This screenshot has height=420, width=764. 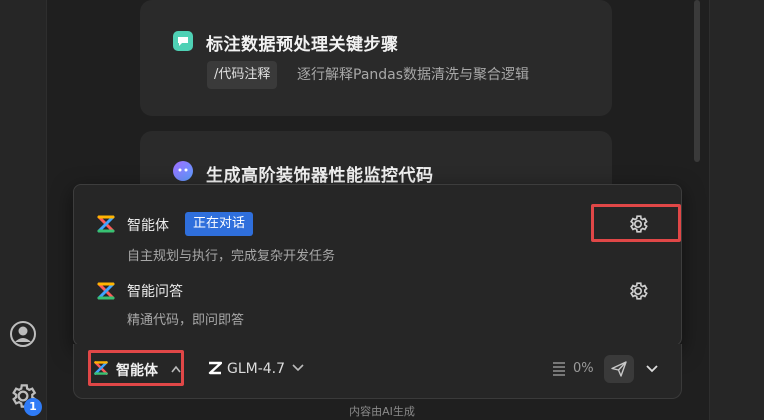 What do you see at coordinates (697, 81) in the screenshot?
I see `scrollbar-thumb` at bounding box center [697, 81].